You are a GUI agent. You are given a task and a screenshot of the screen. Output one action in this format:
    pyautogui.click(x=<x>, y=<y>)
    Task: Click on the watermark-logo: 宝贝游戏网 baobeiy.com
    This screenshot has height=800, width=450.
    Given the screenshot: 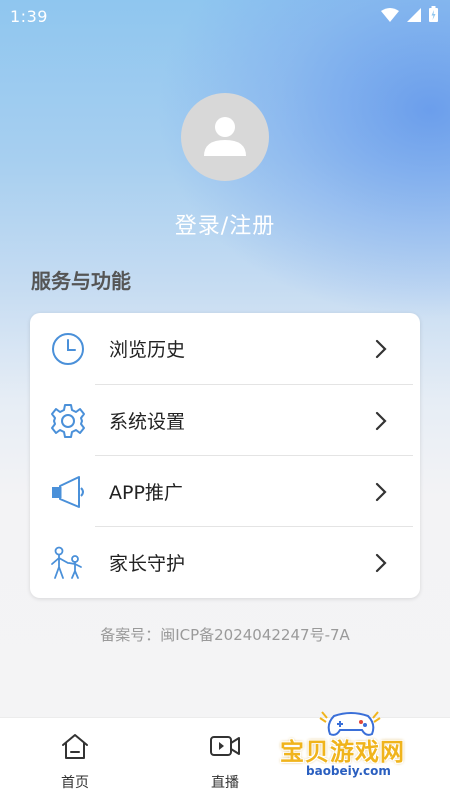 What is the action you would take?
    pyautogui.click(x=351, y=755)
    